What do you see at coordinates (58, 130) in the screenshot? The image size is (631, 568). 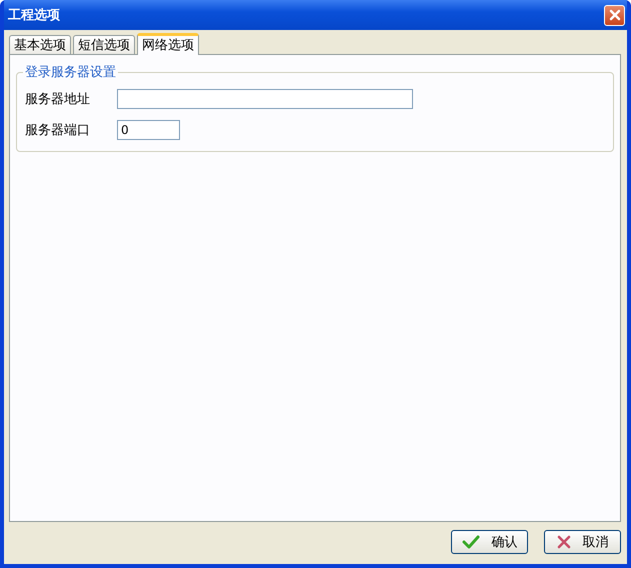 I see `field-label: 服务器端口` at bounding box center [58, 130].